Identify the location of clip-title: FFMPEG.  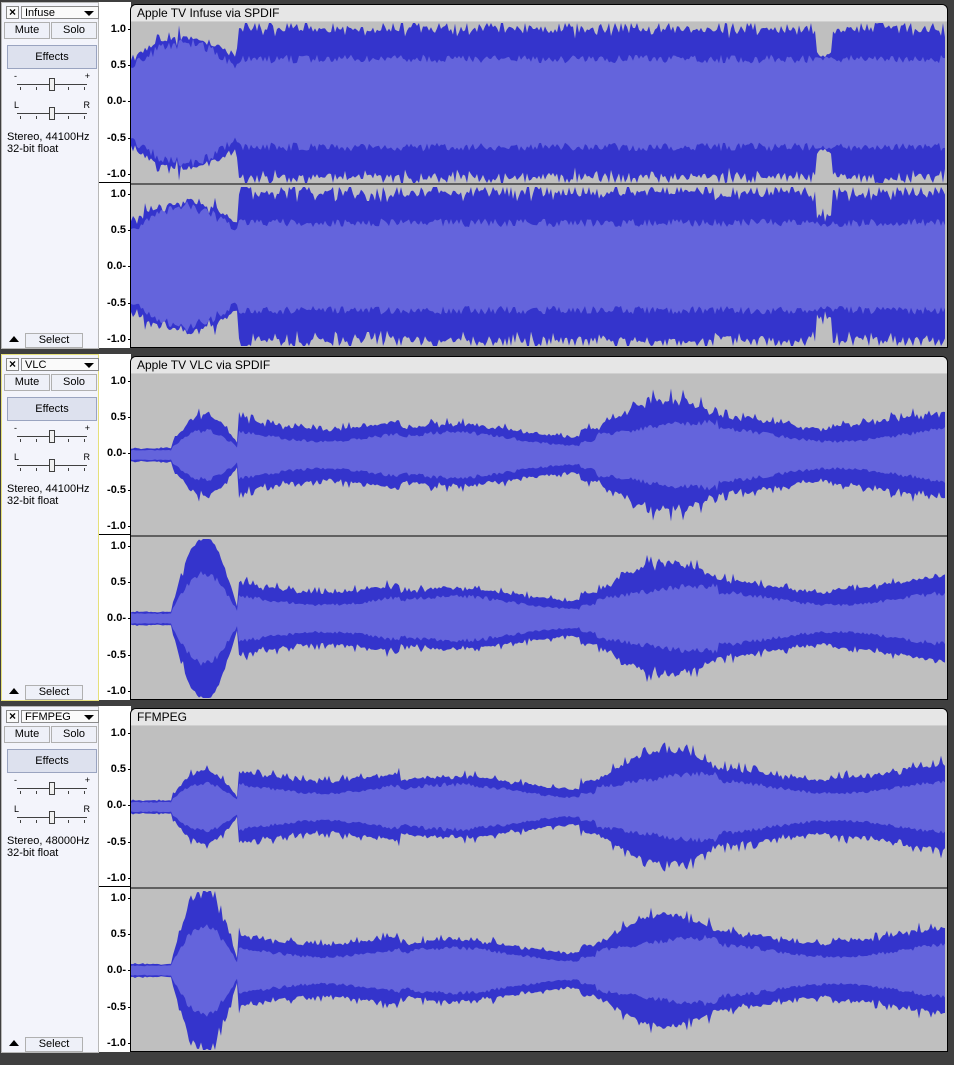
(539, 717).